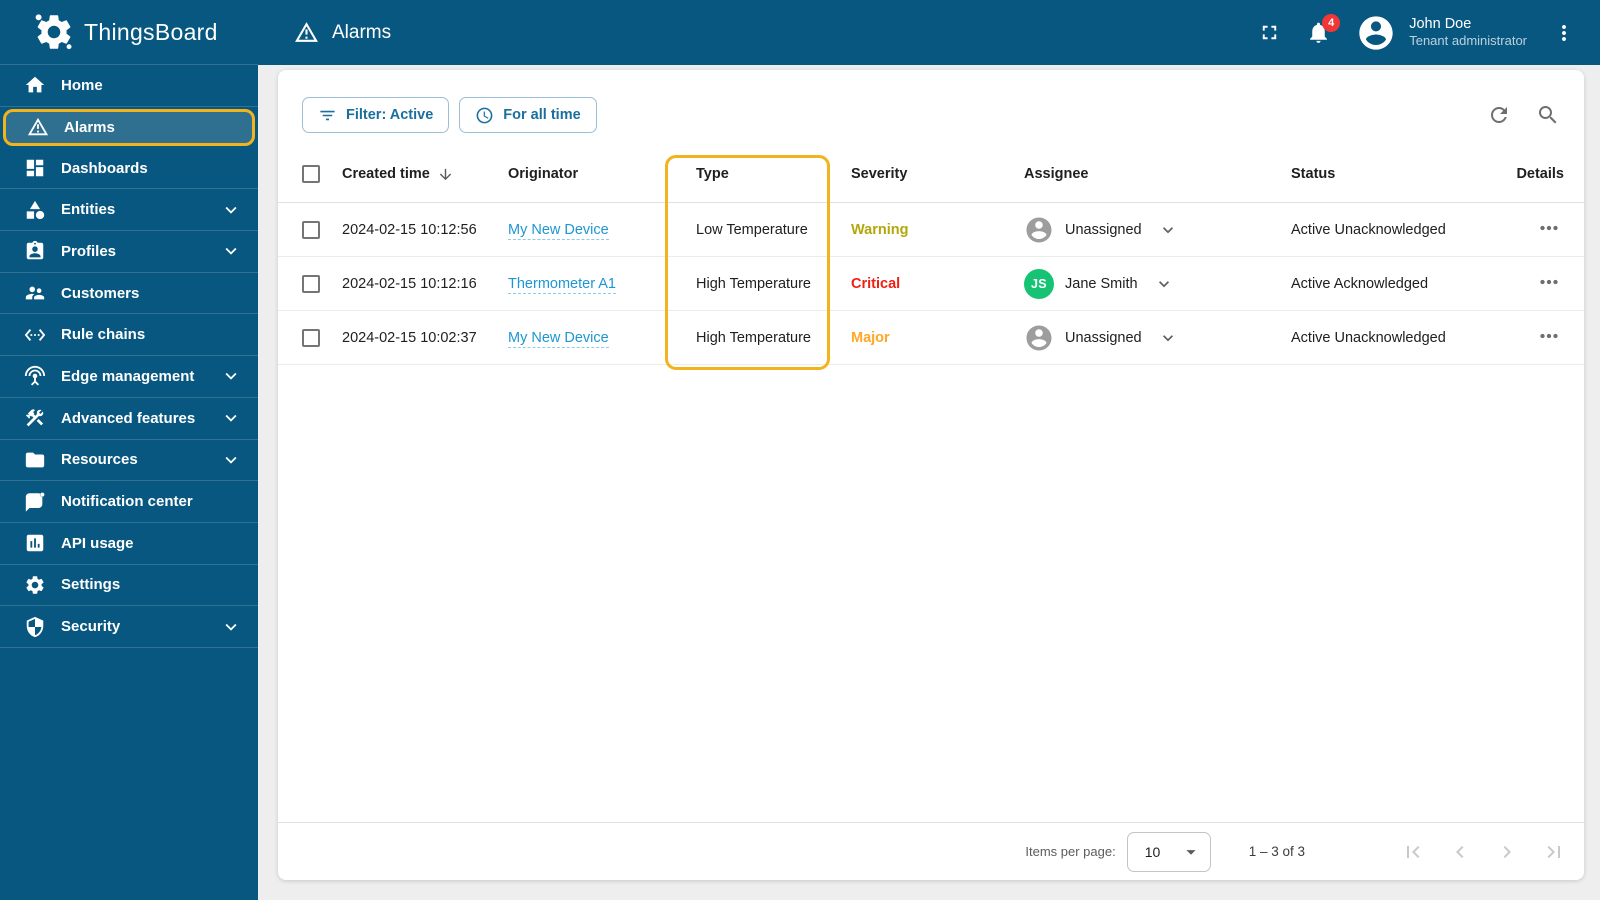  What do you see at coordinates (35, 251) in the screenshot?
I see `profiles-icon` at bounding box center [35, 251].